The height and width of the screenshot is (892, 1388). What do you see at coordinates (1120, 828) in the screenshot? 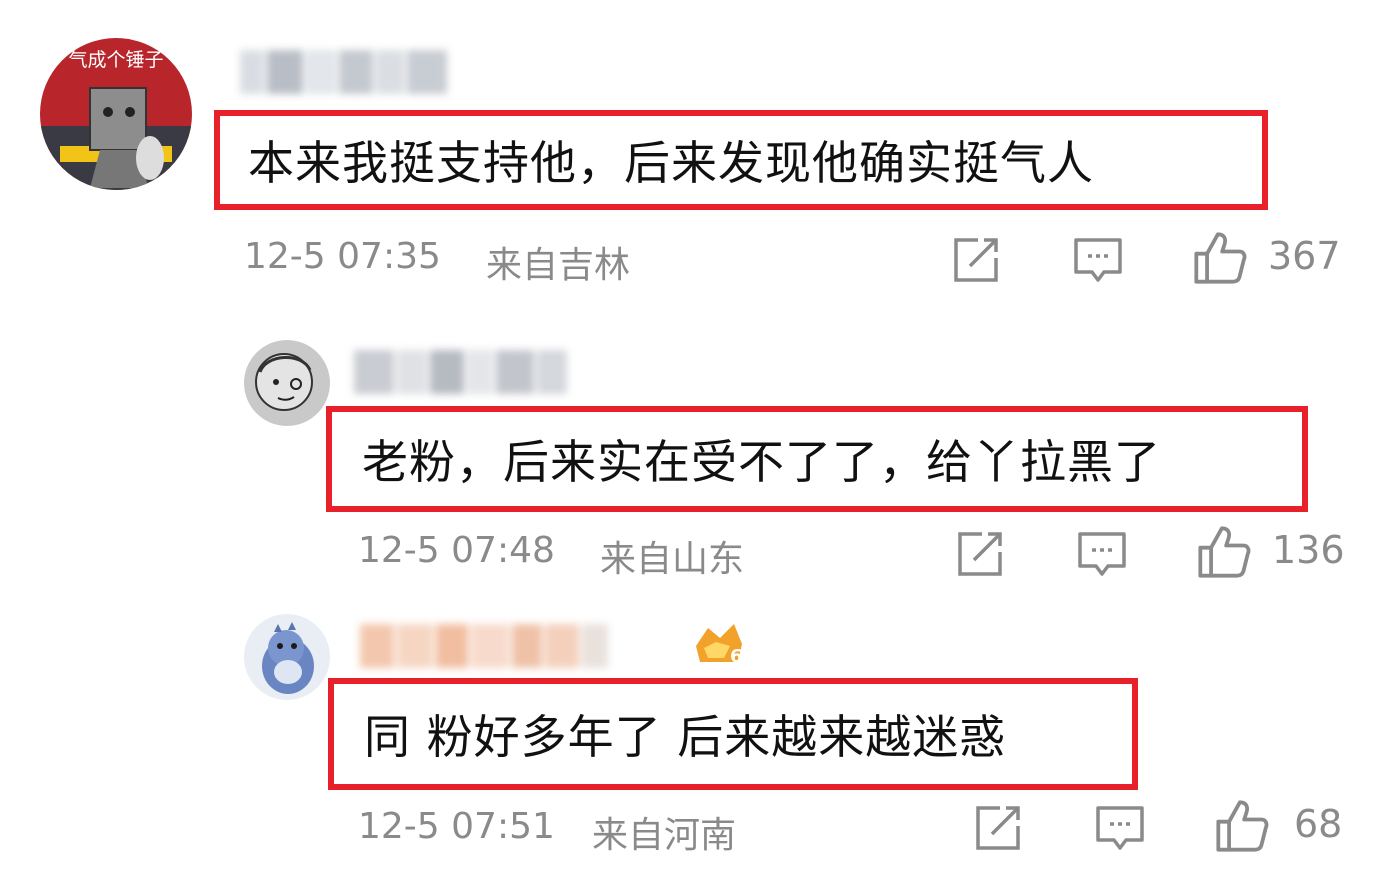
I see `comment-icon` at bounding box center [1120, 828].